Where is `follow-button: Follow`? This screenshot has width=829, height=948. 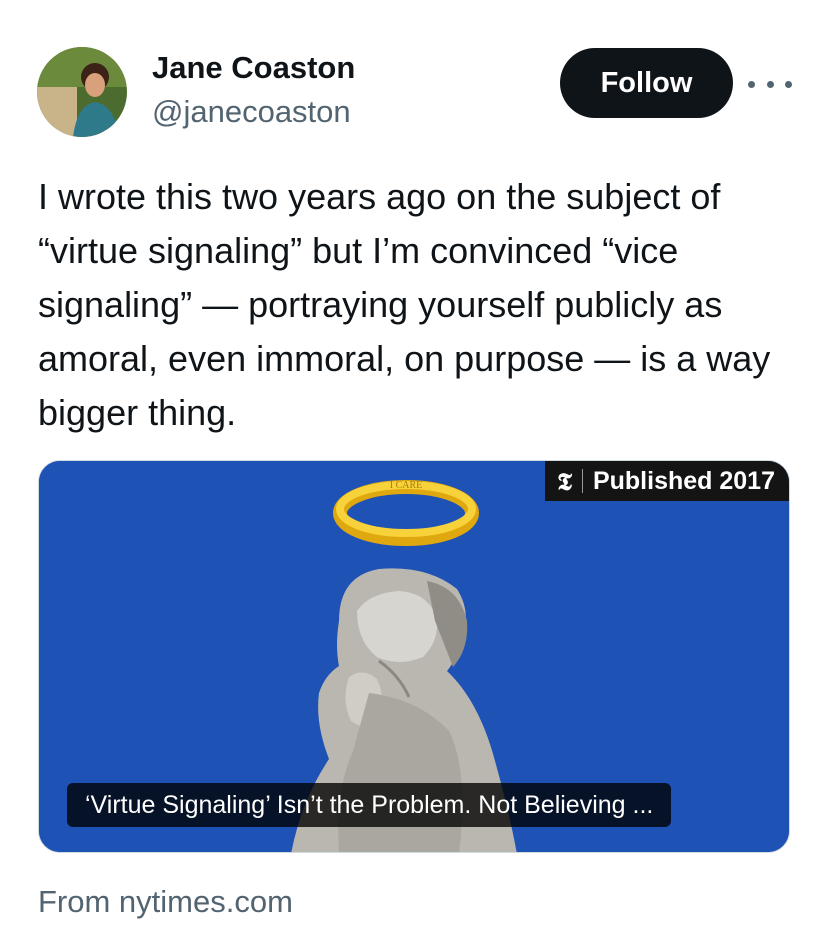
follow-button: Follow is located at coordinates (646, 83).